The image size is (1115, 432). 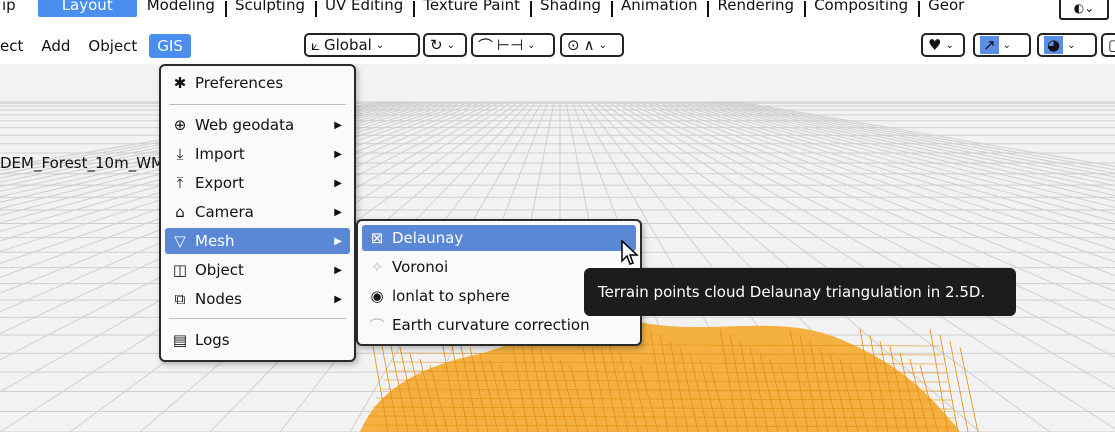 I want to click on menubar: ect Add Object GIS, so click(x=98, y=46).